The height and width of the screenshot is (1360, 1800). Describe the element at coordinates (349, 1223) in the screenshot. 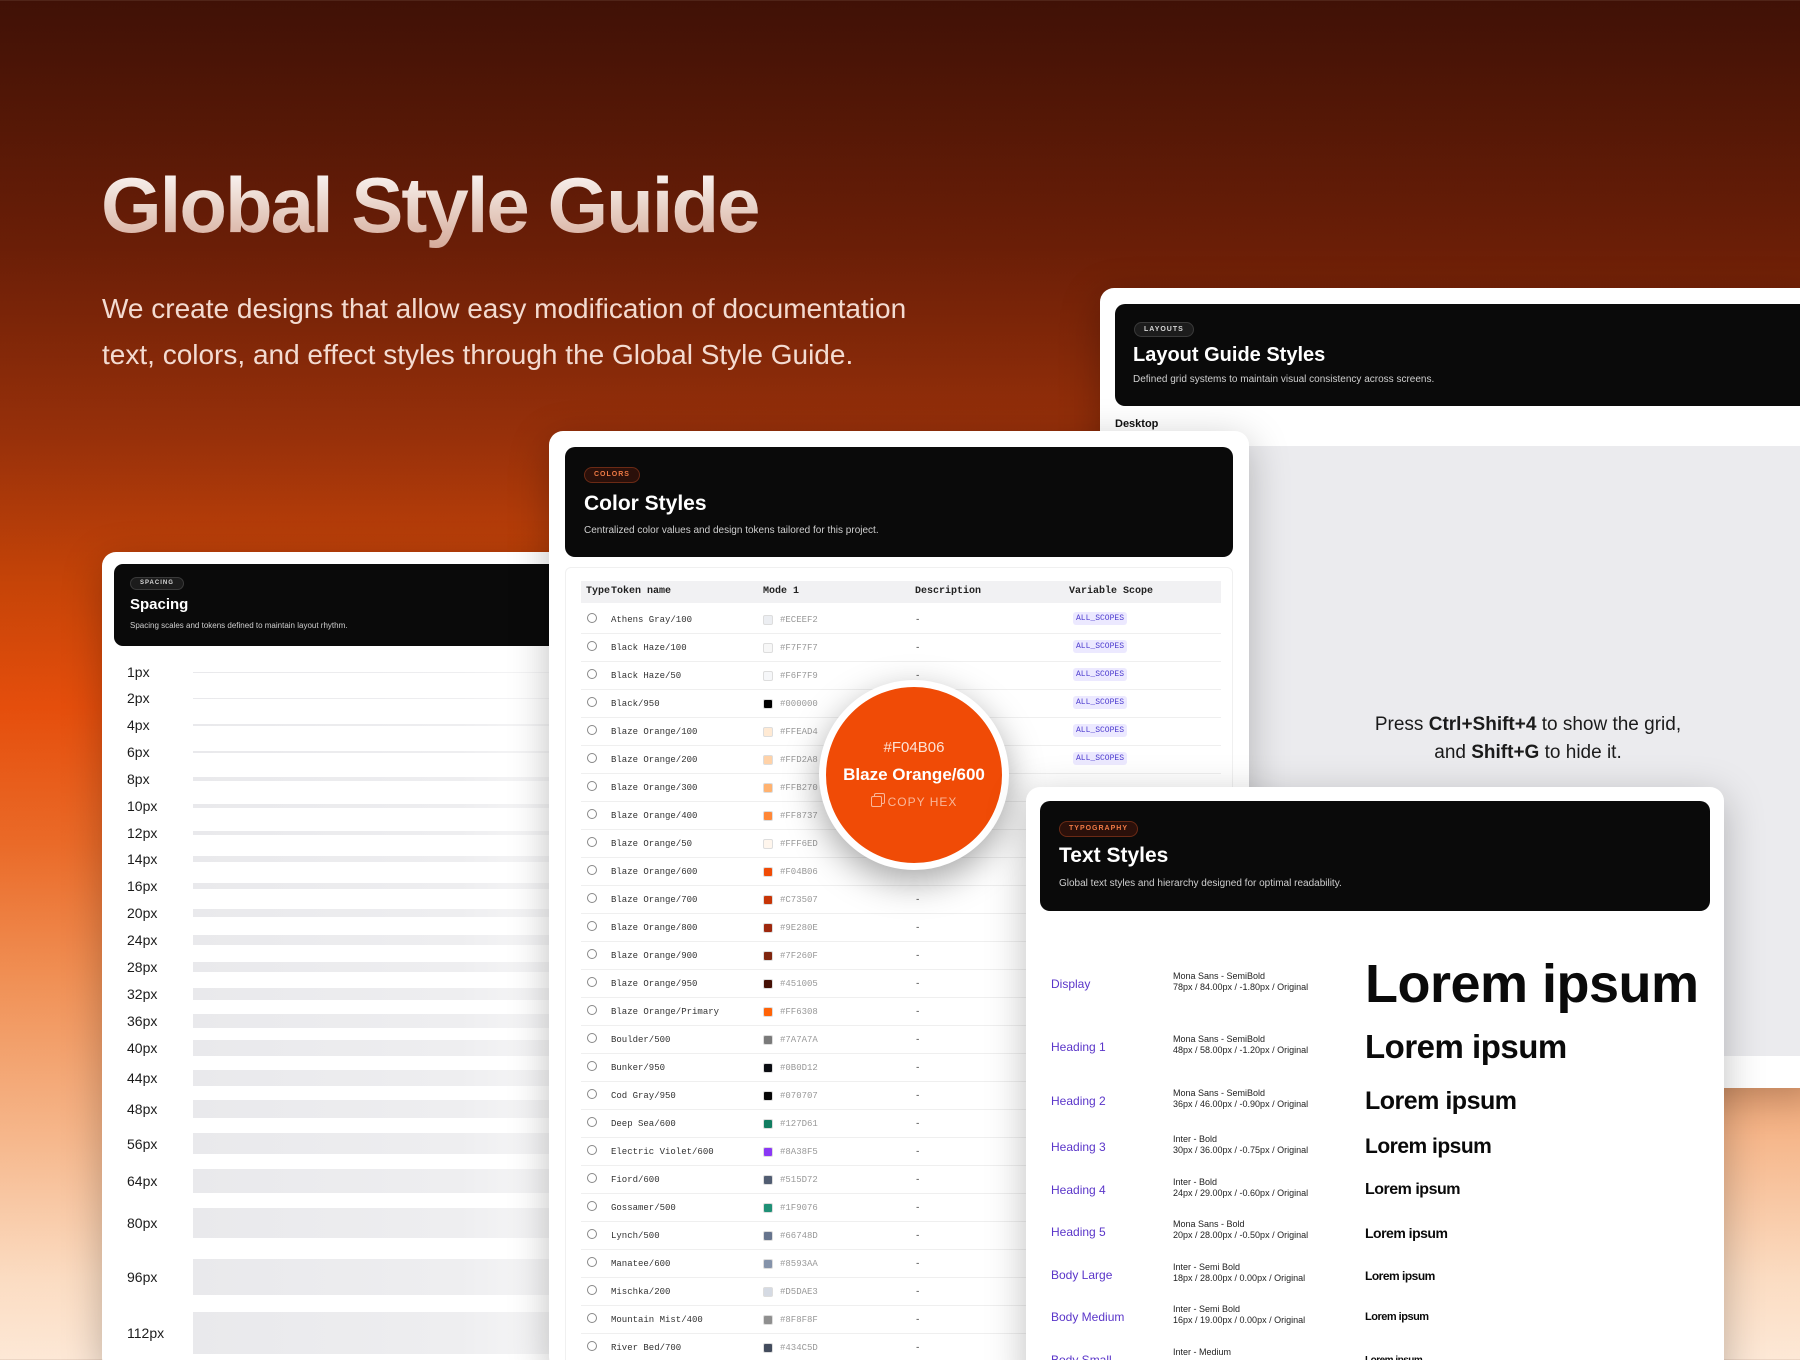

I see `spacing-row: 80px` at that location.